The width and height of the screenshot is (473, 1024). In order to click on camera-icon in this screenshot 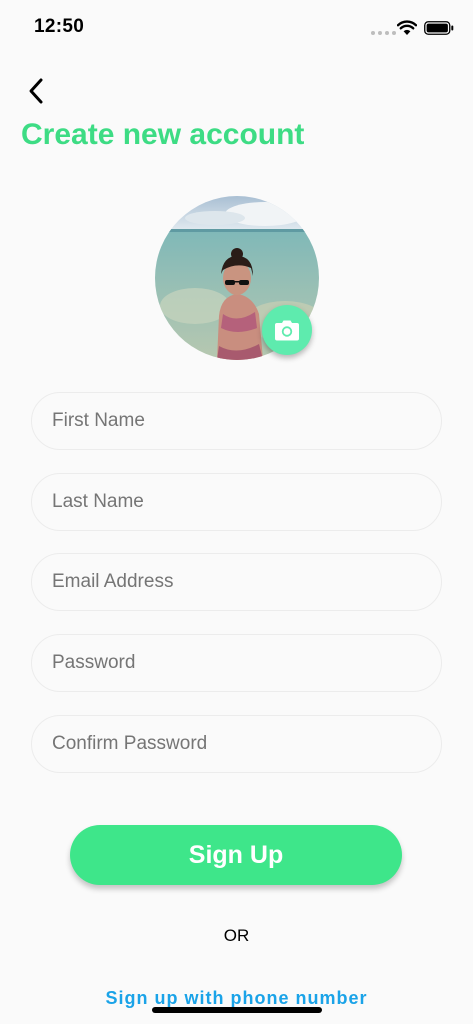, I will do `click(287, 330)`.